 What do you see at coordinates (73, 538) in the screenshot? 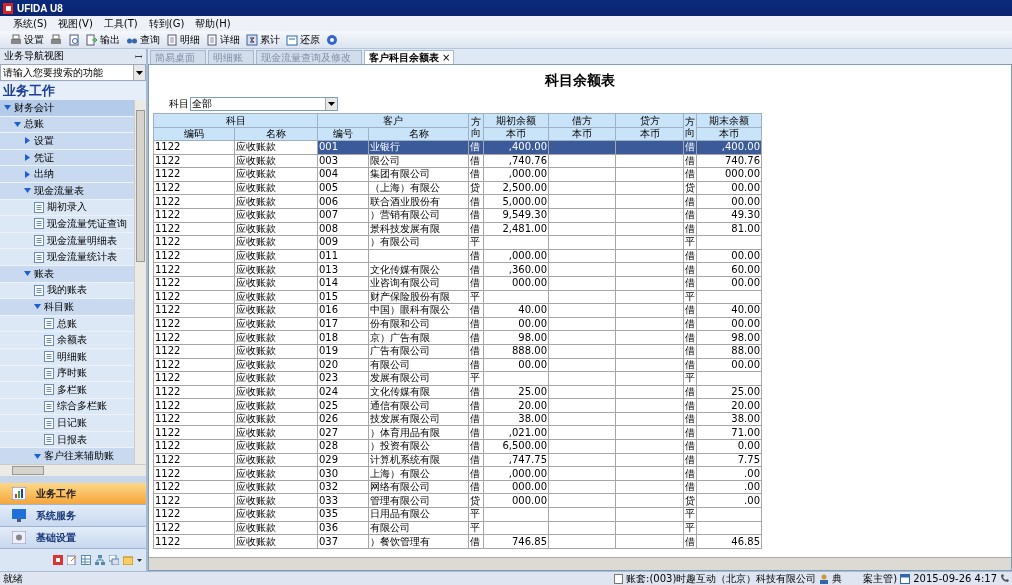
I see `module-button: 基础设置` at bounding box center [73, 538].